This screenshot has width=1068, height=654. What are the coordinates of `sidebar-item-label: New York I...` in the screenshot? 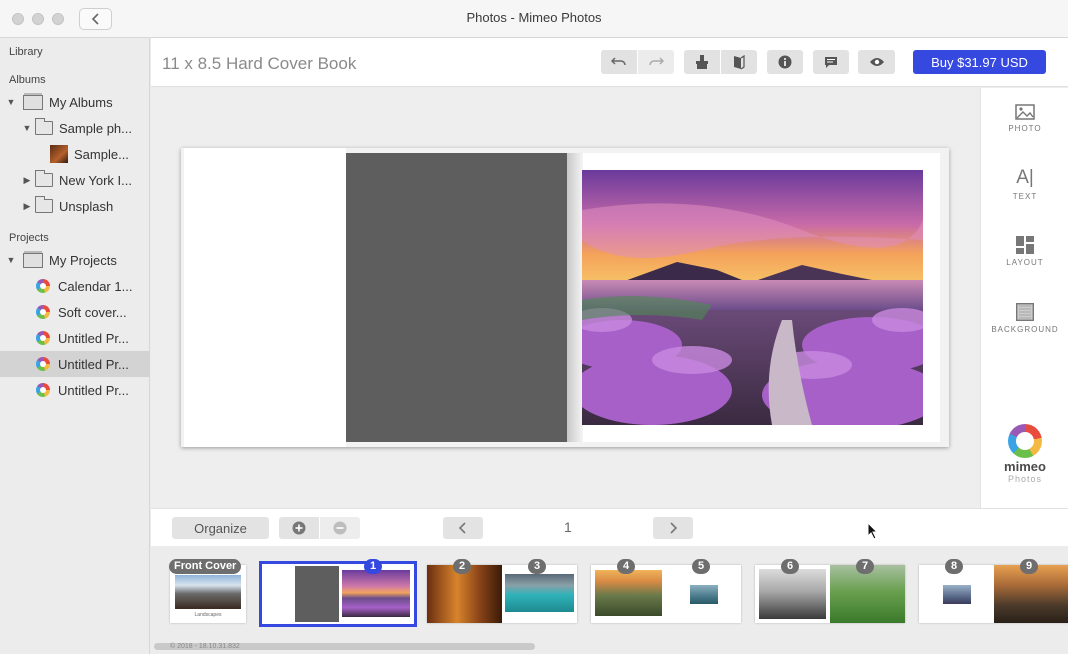 It's located at (95, 180).